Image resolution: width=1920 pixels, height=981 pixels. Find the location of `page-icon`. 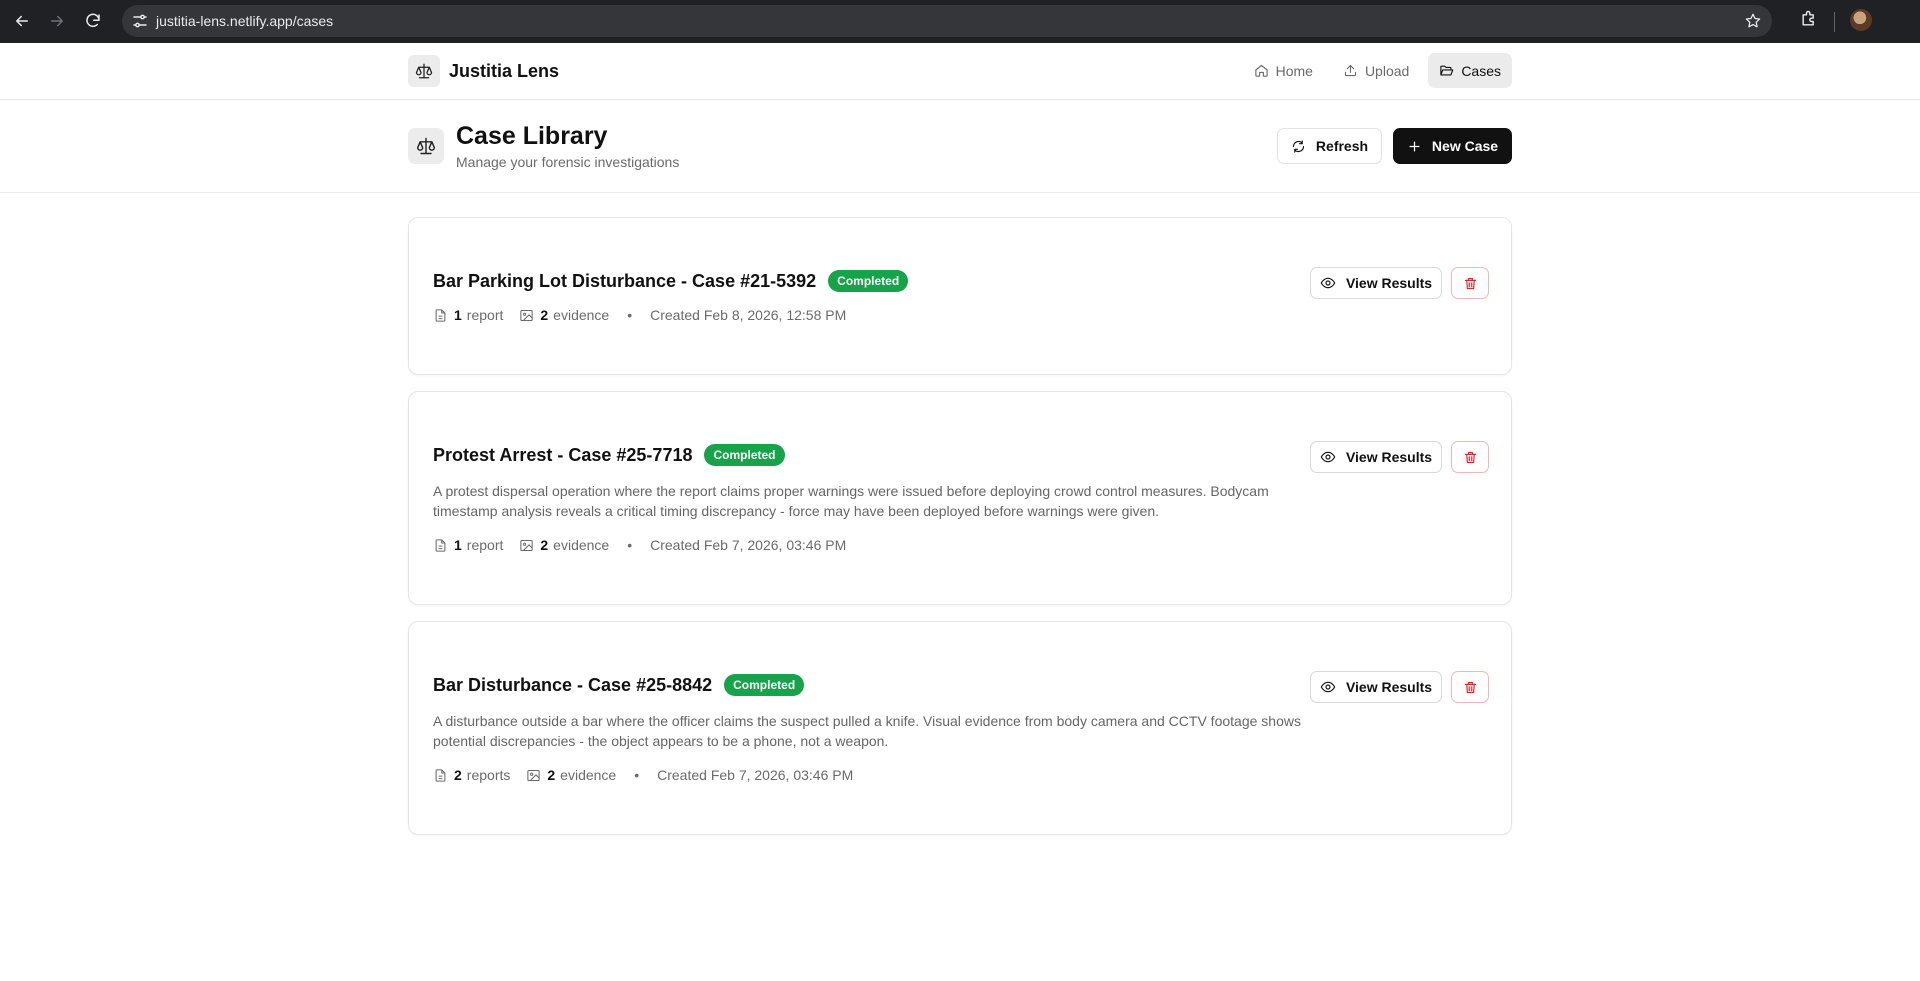

page-icon is located at coordinates (426, 146).